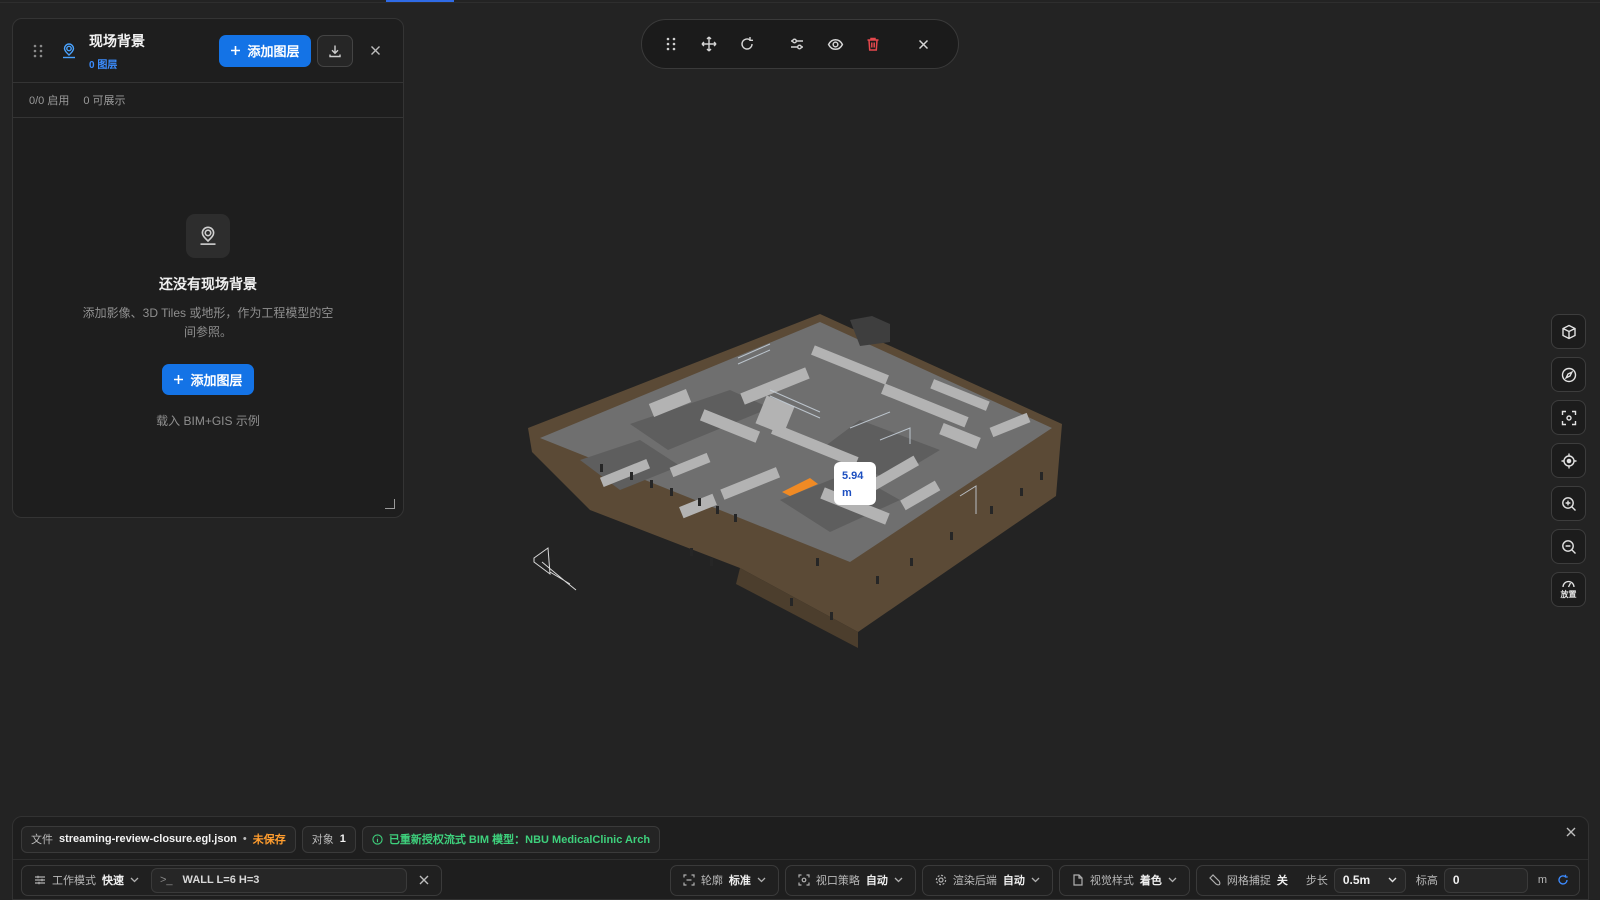  I want to click on info-icon, so click(377, 839).